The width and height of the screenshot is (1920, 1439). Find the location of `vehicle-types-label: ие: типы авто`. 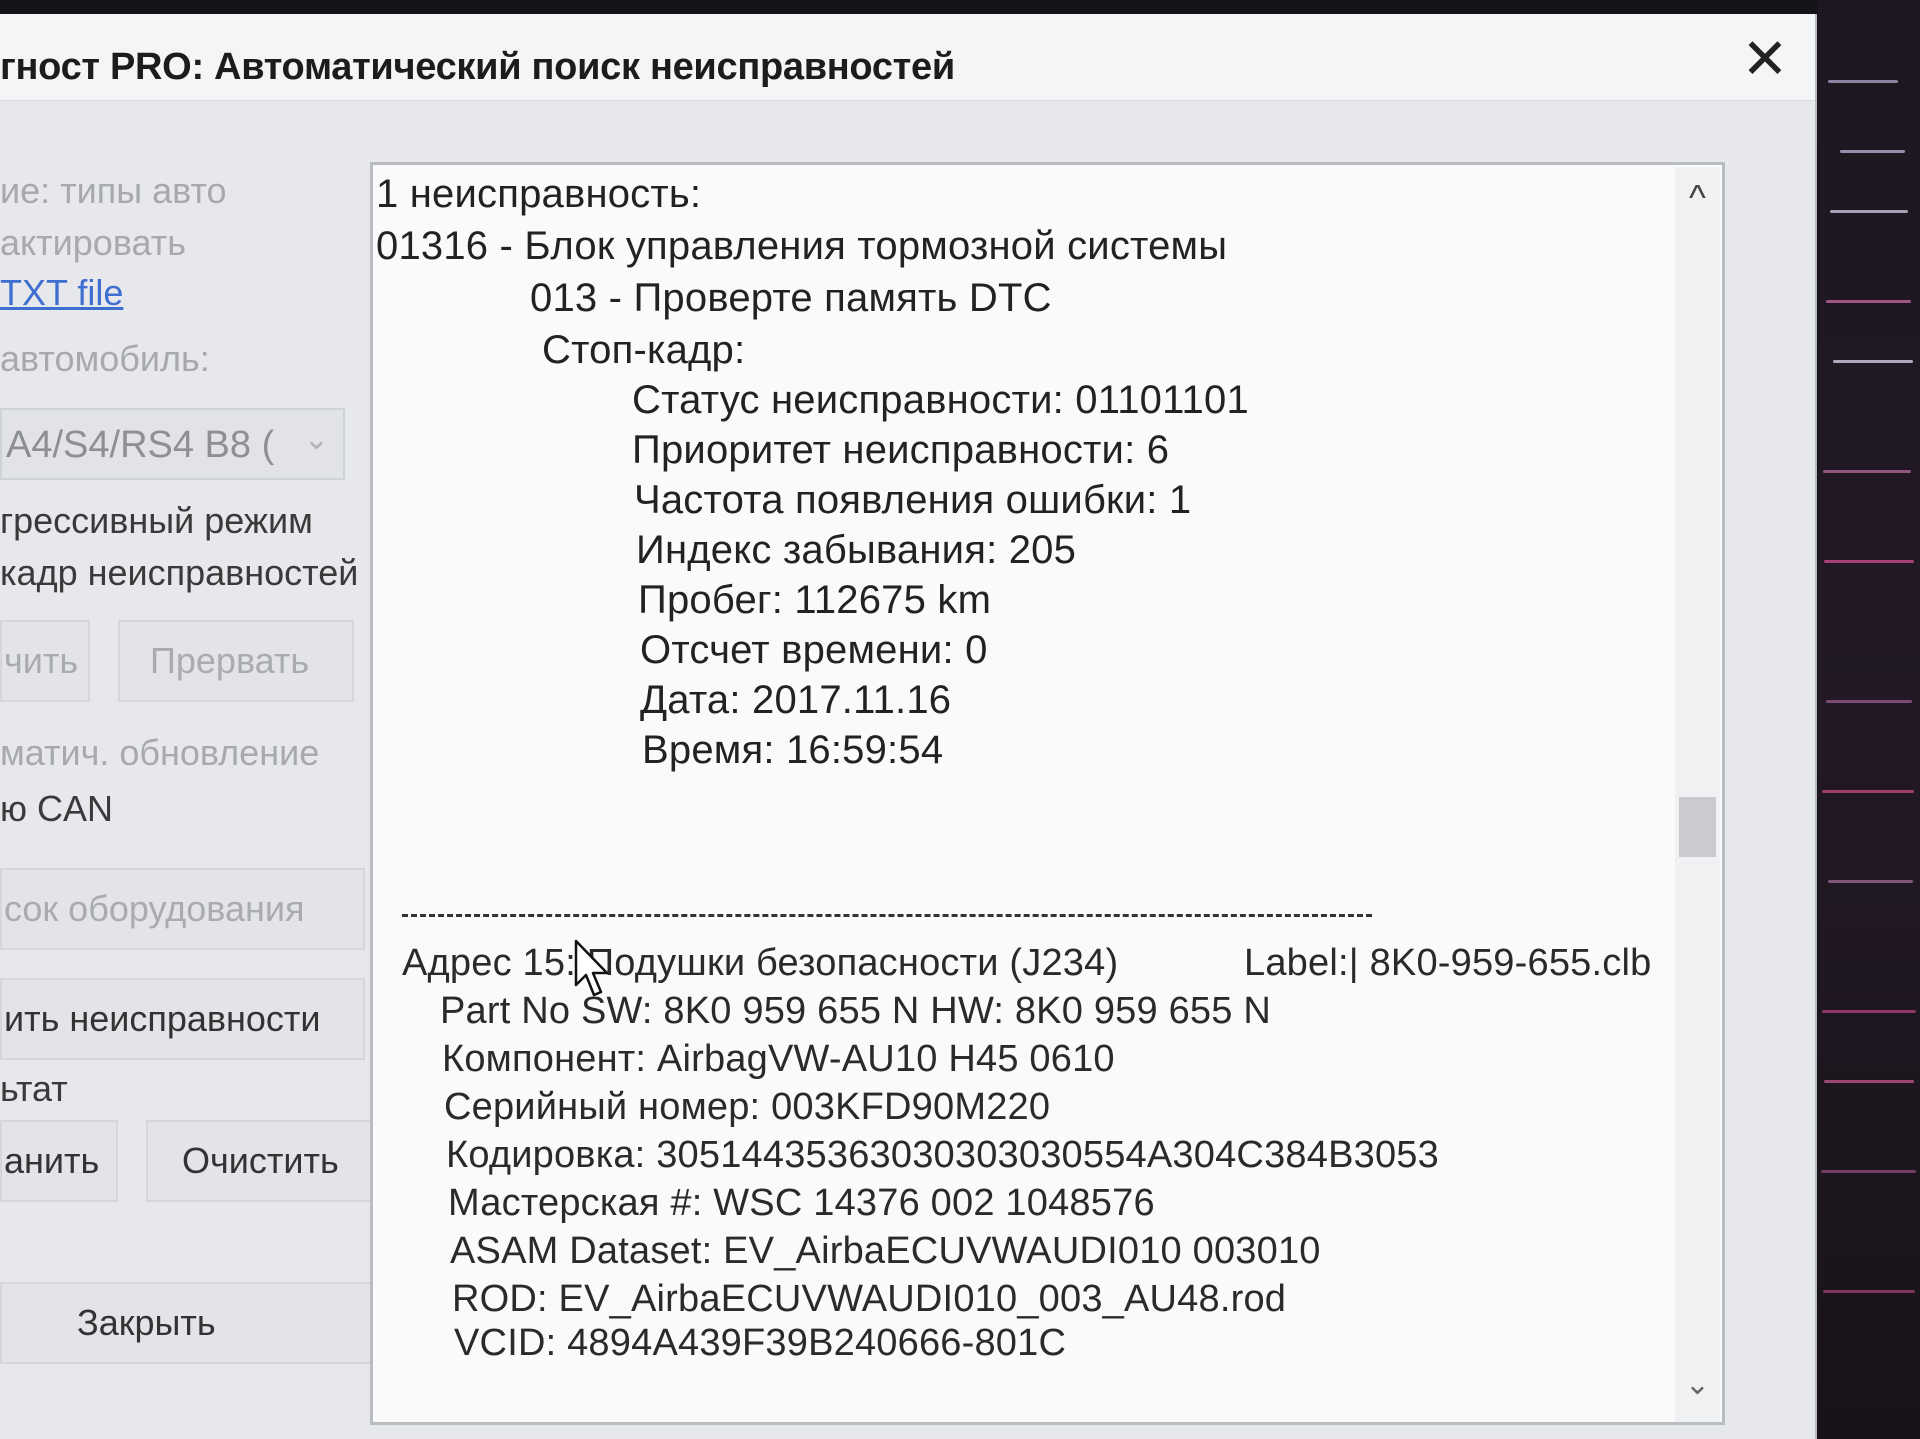

vehicle-types-label: ие: типы авто is located at coordinates (113, 190).